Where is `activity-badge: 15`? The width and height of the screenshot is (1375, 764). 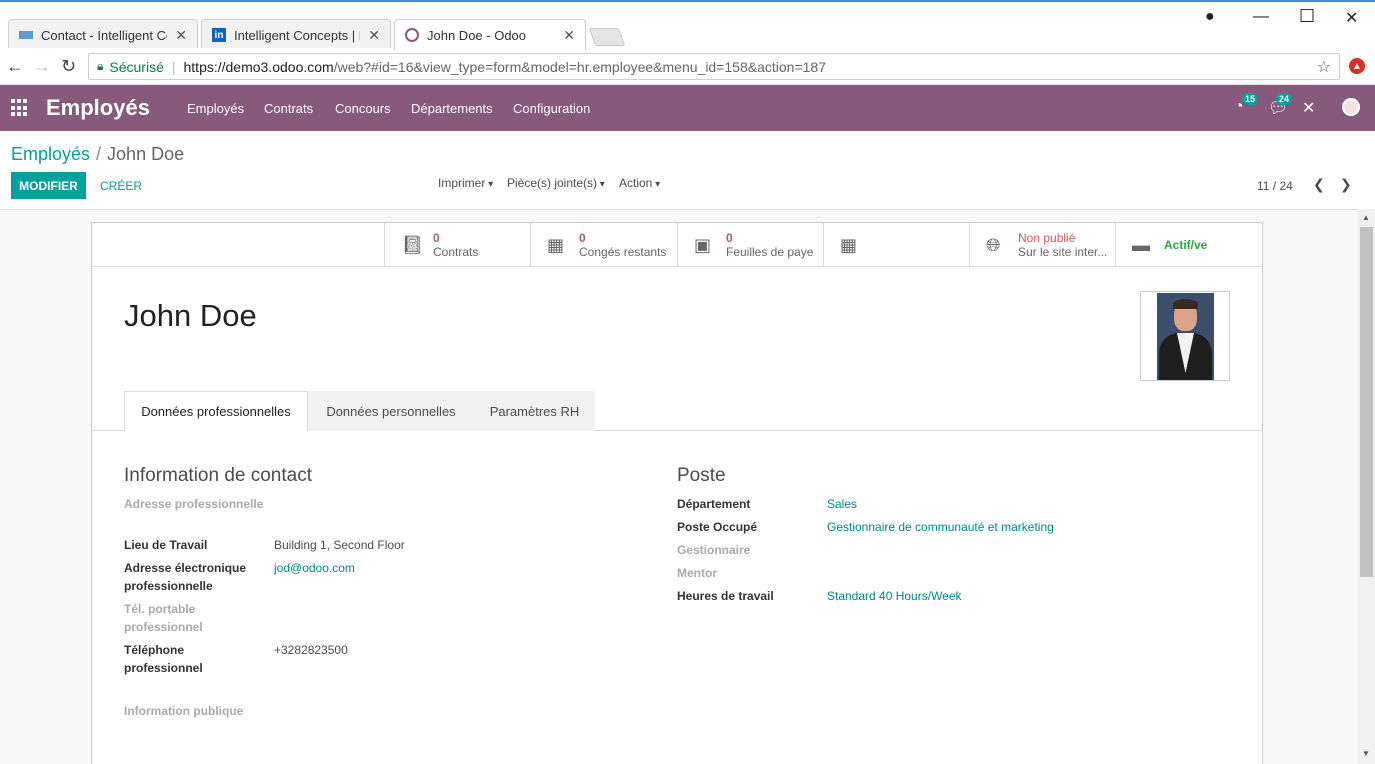 activity-badge: 15 is located at coordinates (1250, 99).